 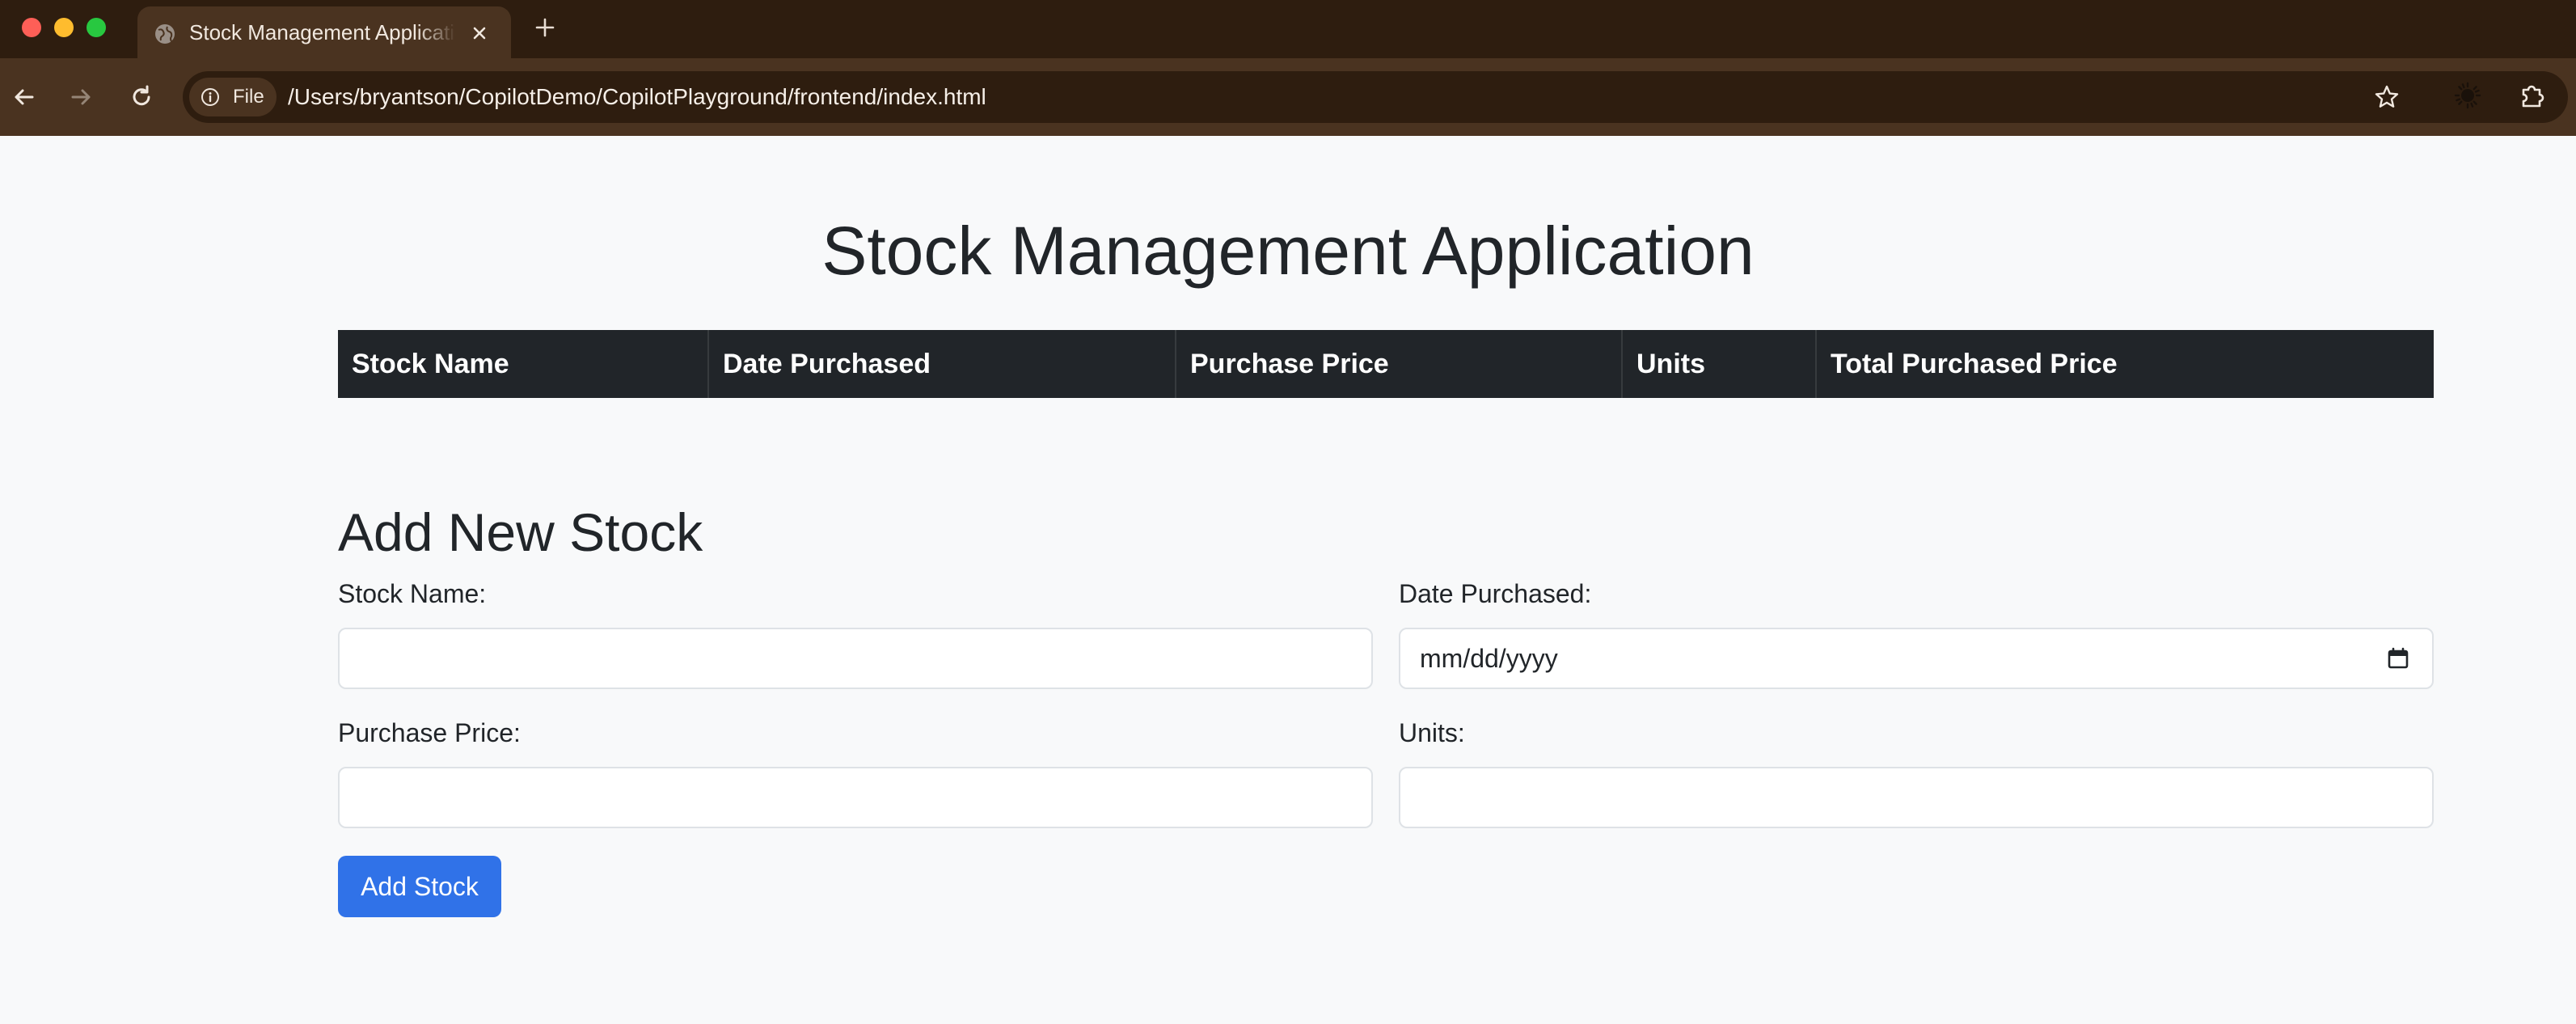 What do you see at coordinates (1495, 593) in the screenshot?
I see `date-purchased-label: Date Purchased:` at bounding box center [1495, 593].